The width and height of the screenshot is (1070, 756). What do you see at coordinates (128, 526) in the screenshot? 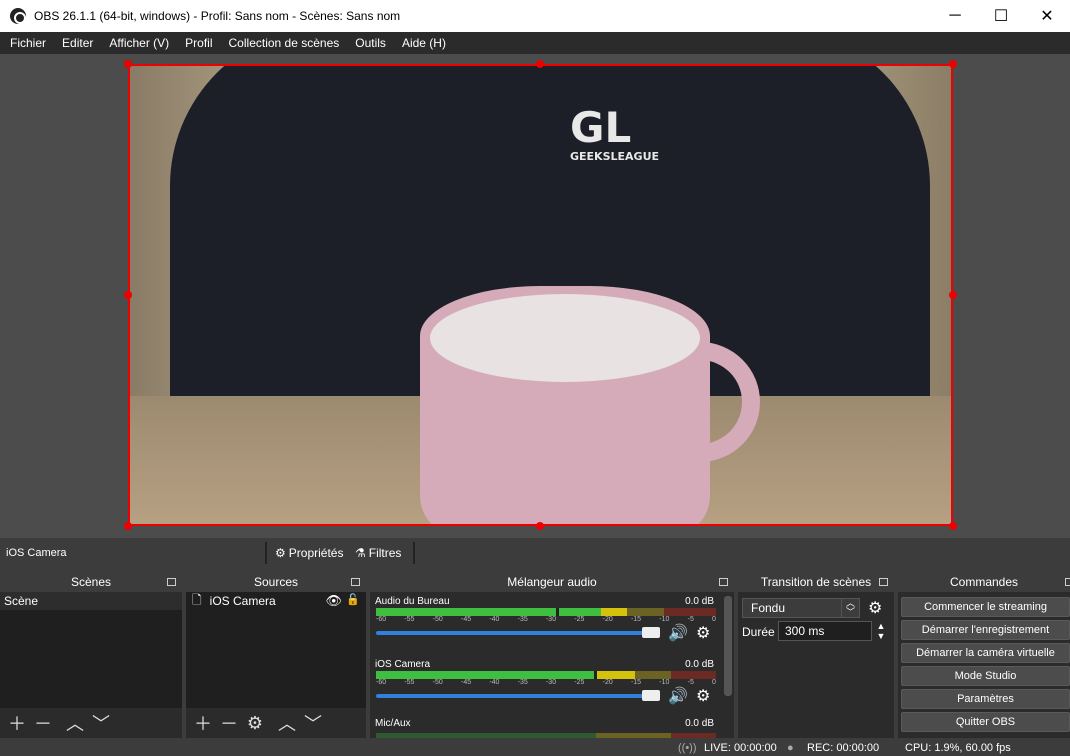
I see `resize-handle-bottom-left` at bounding box center [128, 526].